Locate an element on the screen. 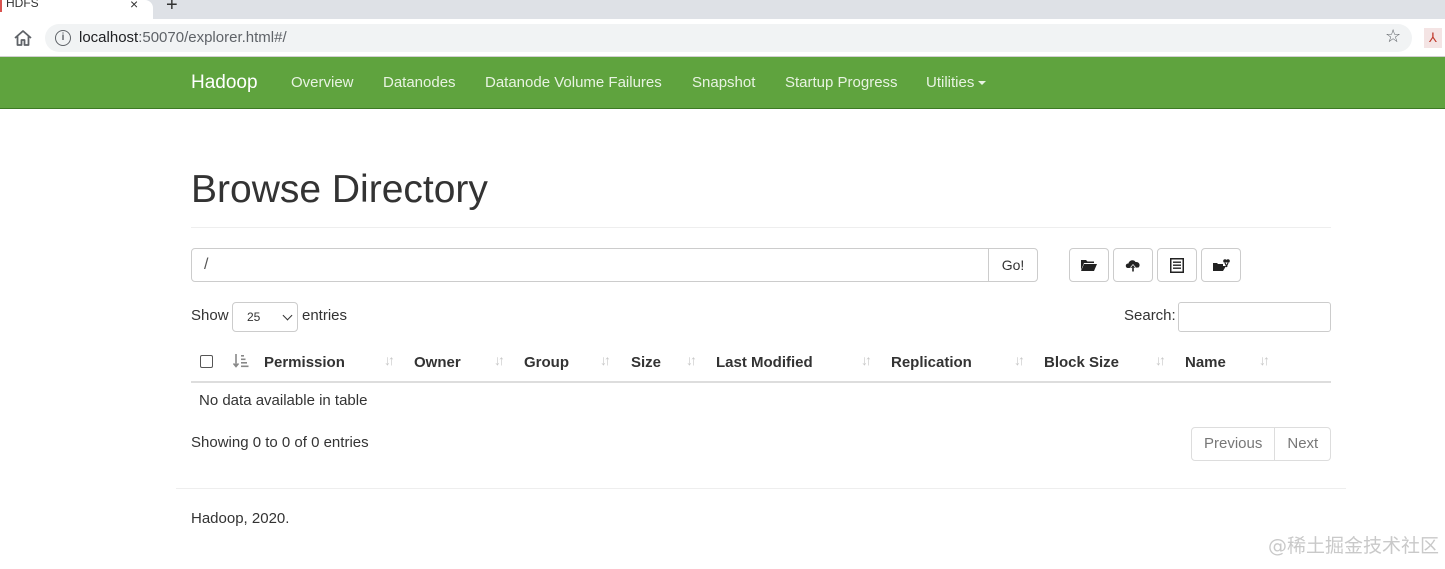  empty-table-message: No data available in table is located at coordinates (283, 400).